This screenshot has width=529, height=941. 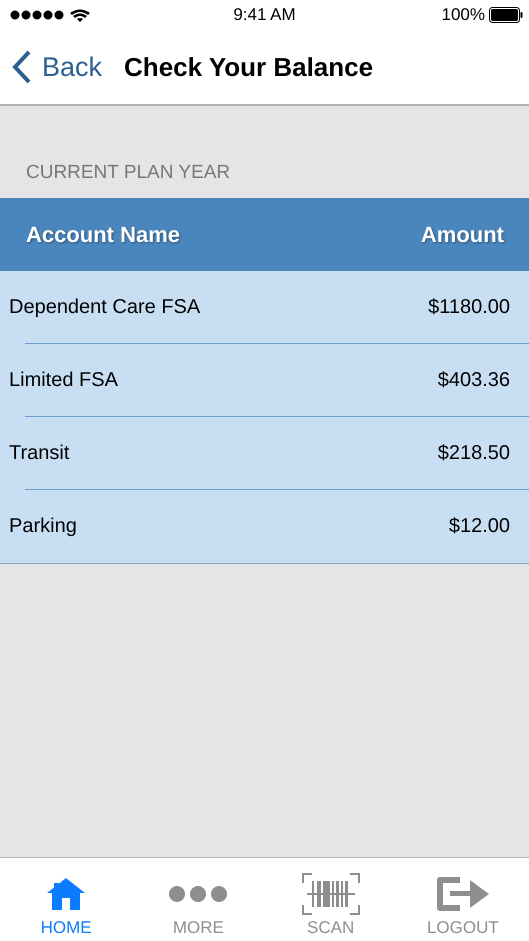 I want to click on back-button: Back, so click(x=57, y=67).